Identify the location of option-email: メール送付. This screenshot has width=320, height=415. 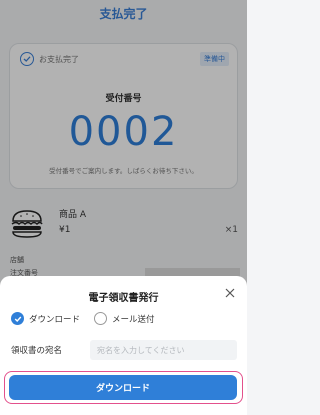
(124, 318).